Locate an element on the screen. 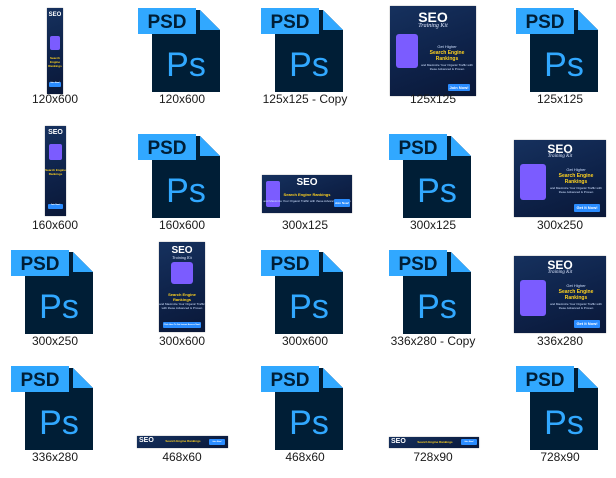 The width and height of the screenshot is (616, 478). file-item: PSD Ps 160x600 is located at coordinates (182, 183).